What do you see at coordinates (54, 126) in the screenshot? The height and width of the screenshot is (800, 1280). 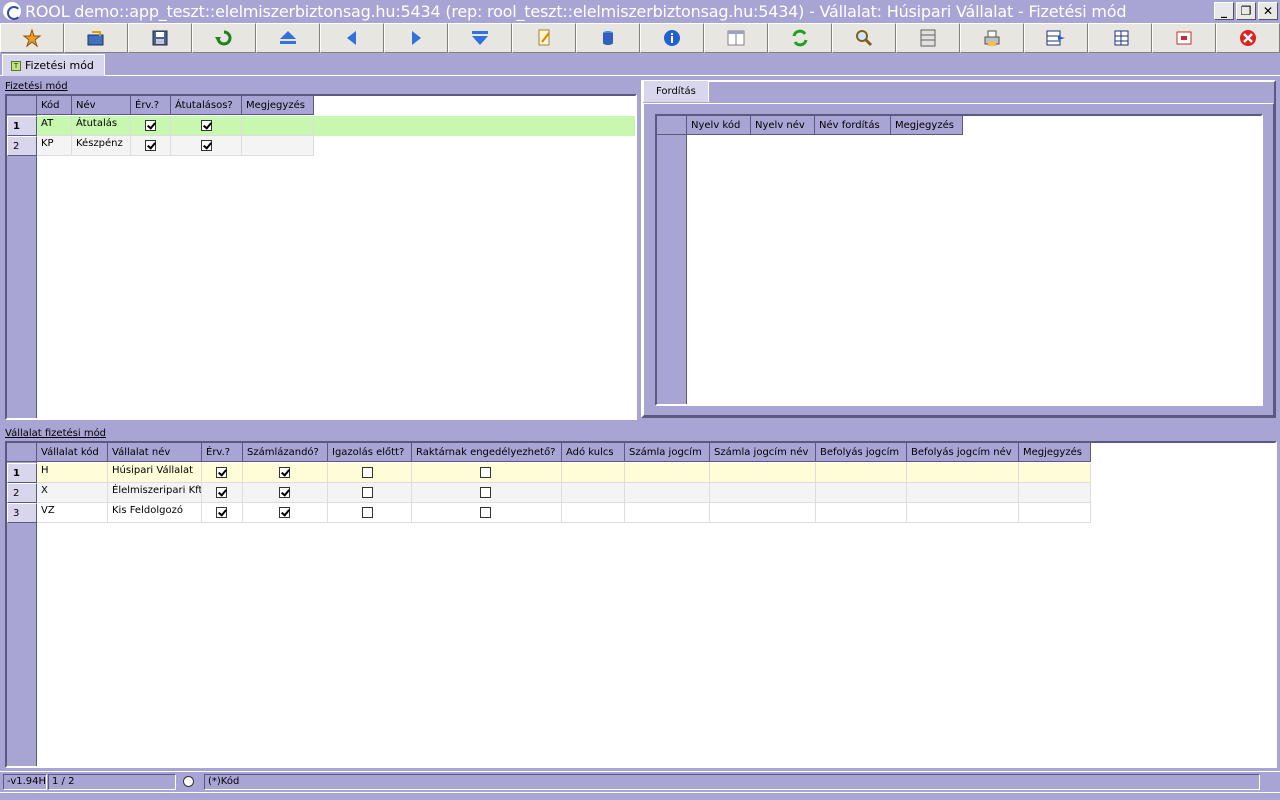 I see `cell-kod: AT` at bounding box center [54, 126].